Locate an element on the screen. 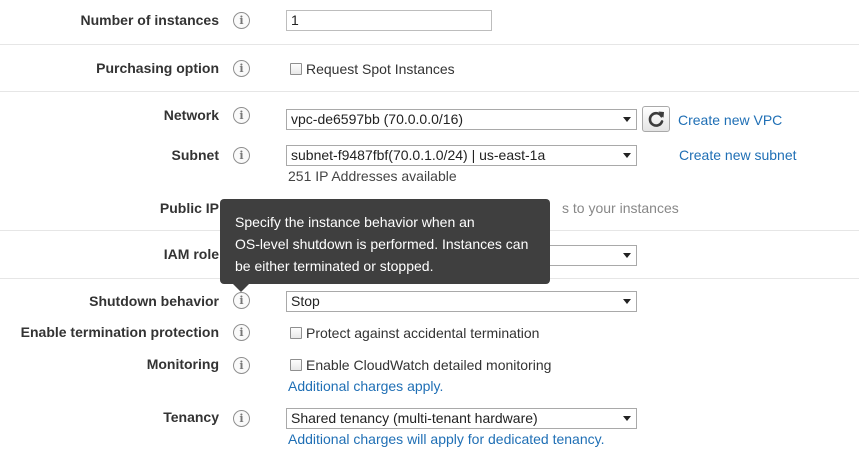 The image size is (859, 469). refresh-button is located at coordinates (656, 119).